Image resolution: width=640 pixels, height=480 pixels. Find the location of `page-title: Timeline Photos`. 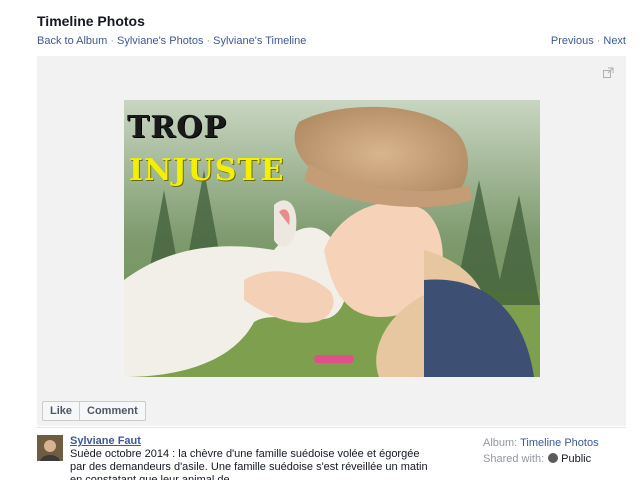

page-title: Timeline Photos is located at coordinates (91, 21).